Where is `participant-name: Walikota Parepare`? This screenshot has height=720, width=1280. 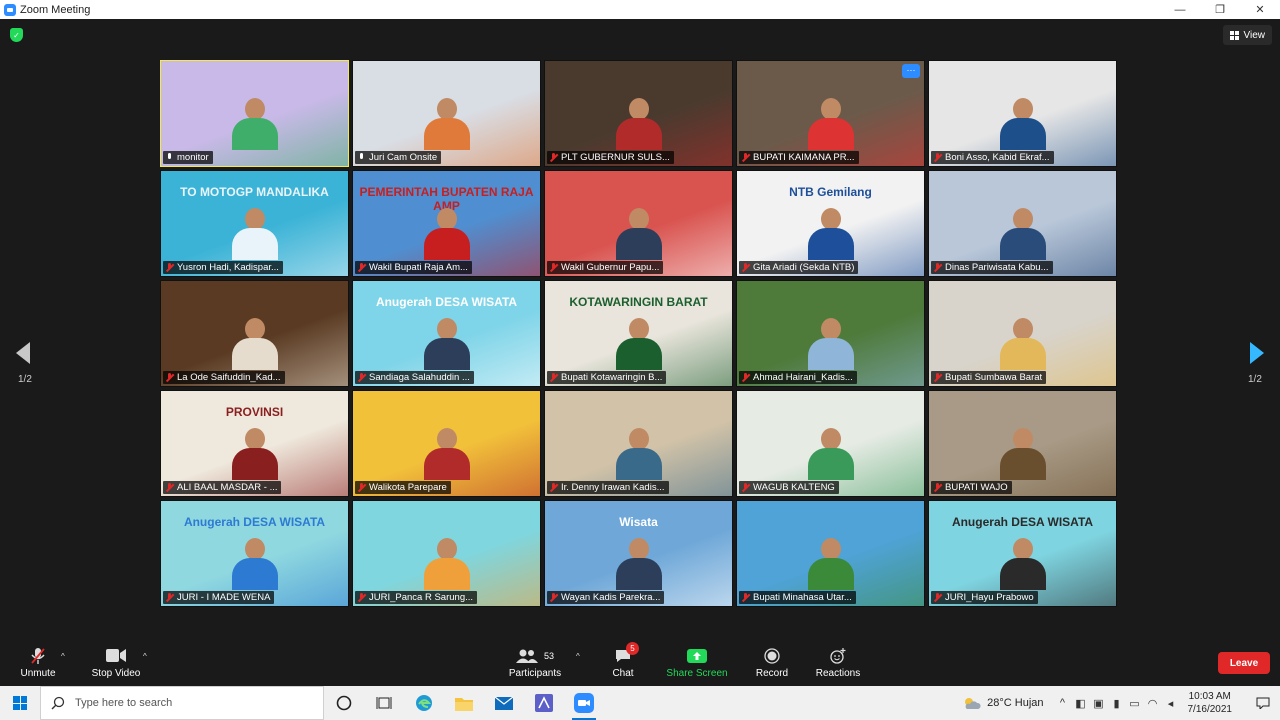 participant-name: Walikota Parepare is located at coordinates (408, 487).